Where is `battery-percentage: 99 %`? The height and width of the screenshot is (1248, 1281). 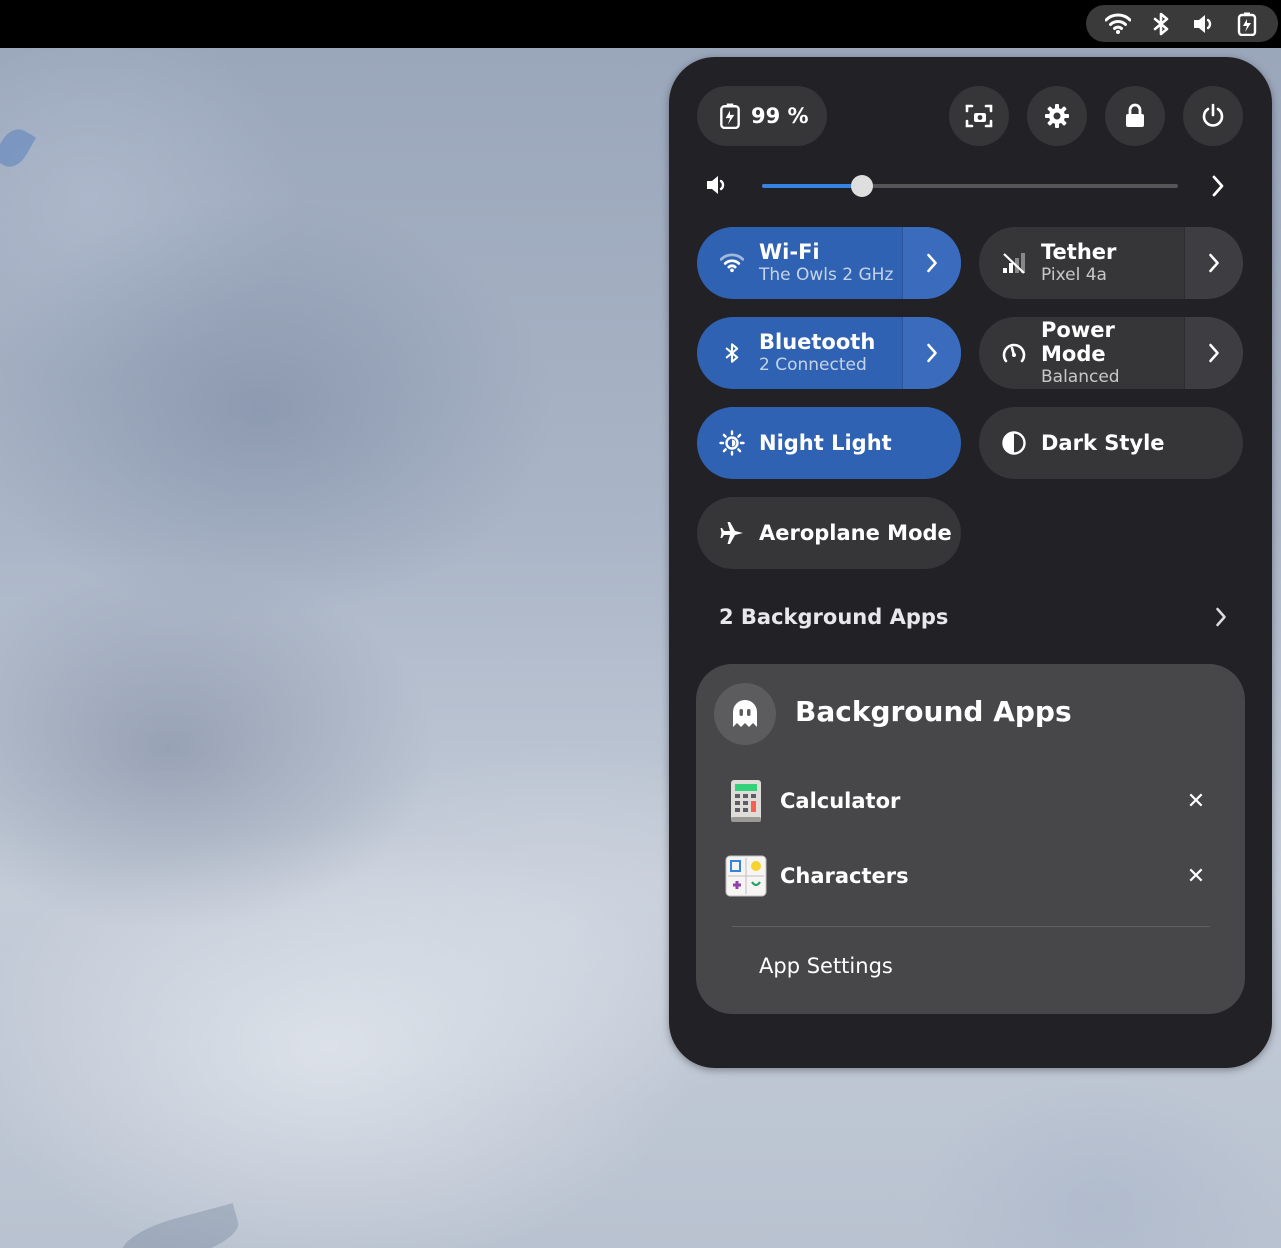 battery-percentage: 99 % is located at coordinates (780, 116).